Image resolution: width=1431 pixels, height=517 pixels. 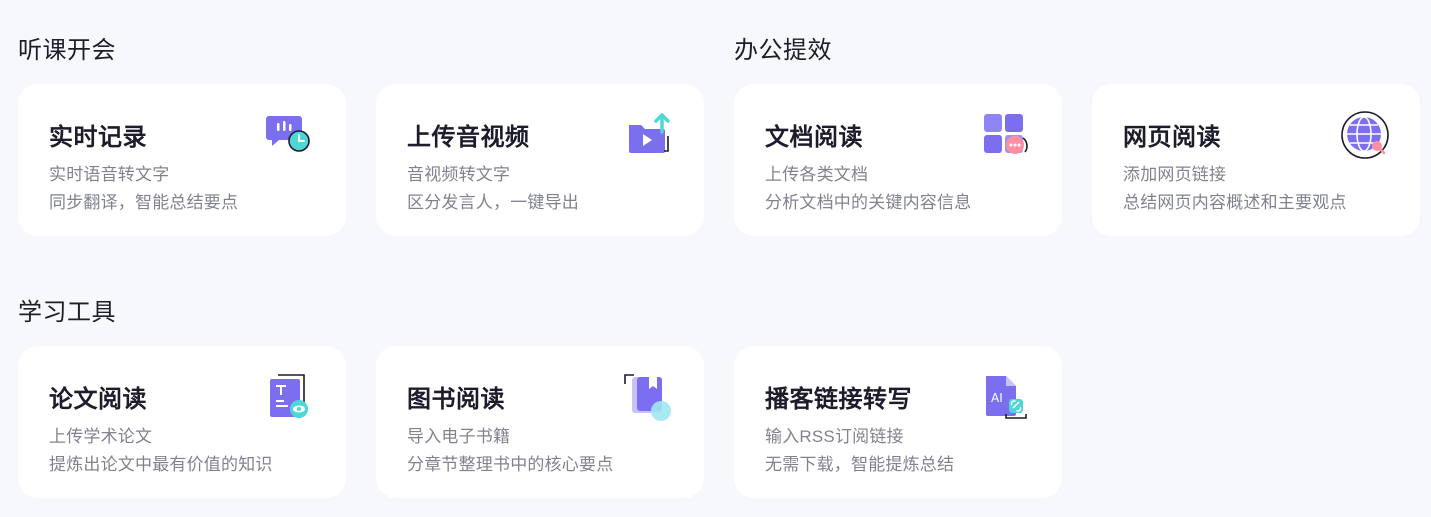 I want to click on card-desc-line1: 实时语音转文字, so click(x=109, y=174).